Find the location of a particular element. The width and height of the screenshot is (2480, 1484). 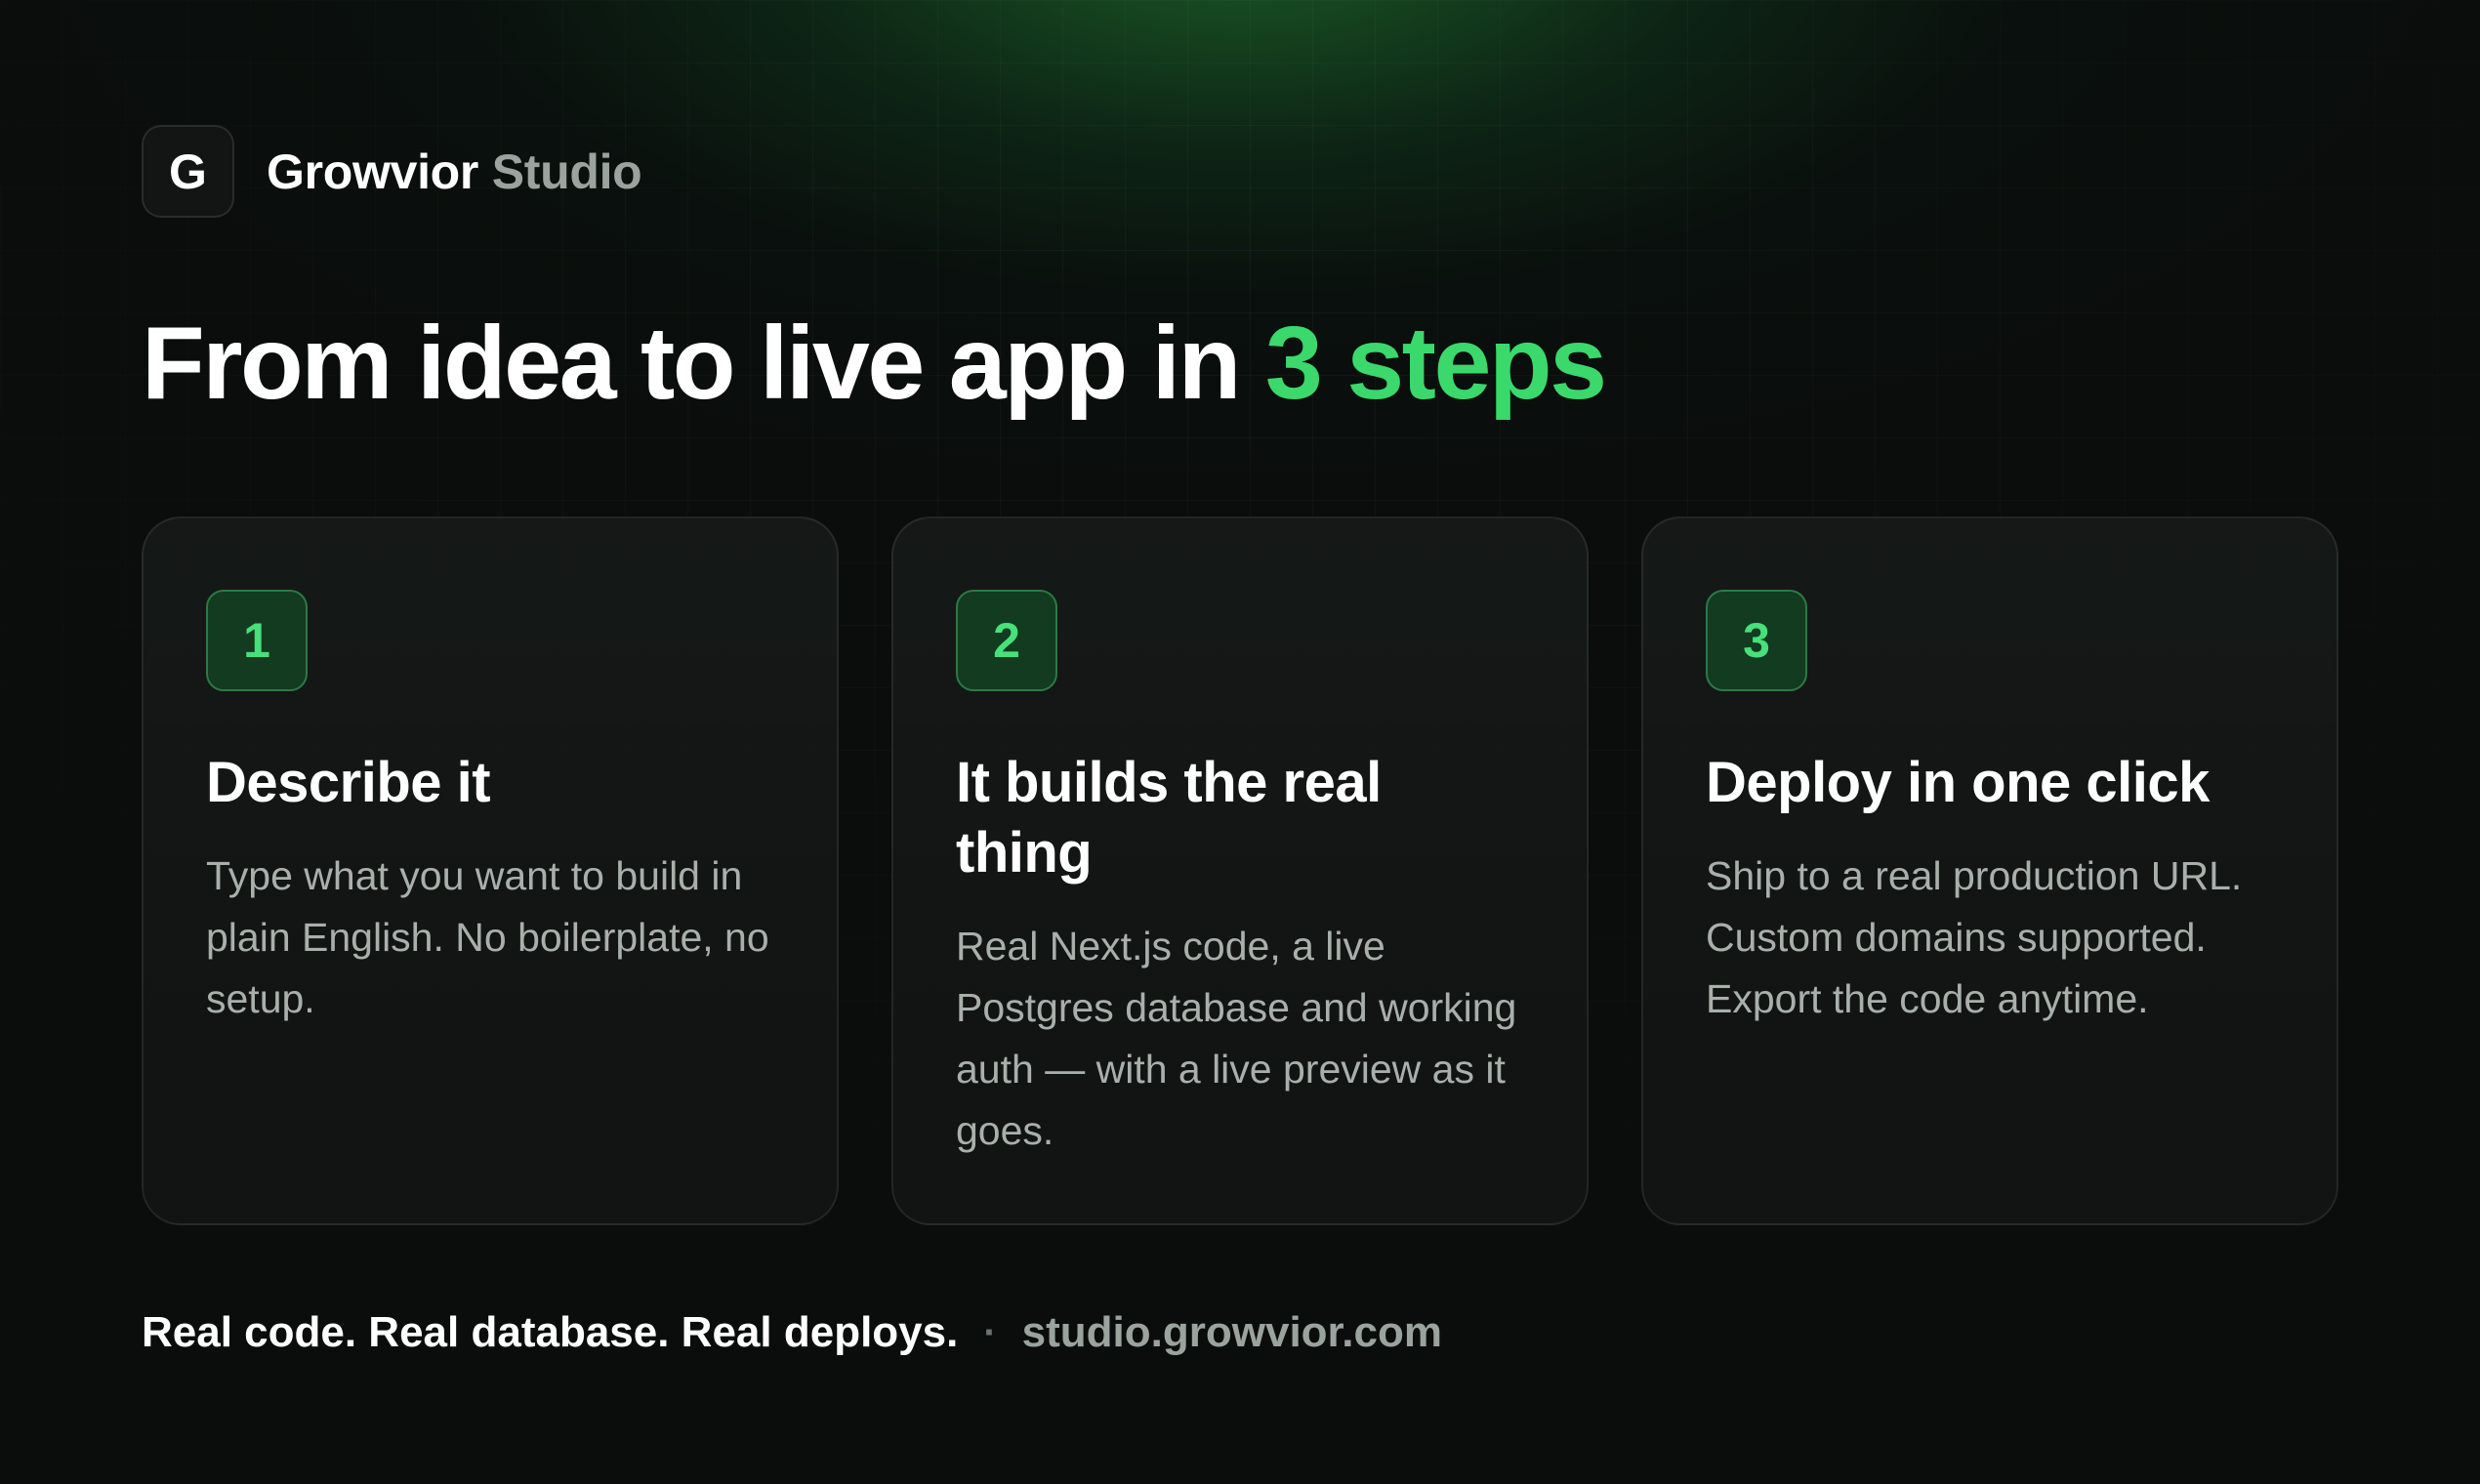

footer-url-link: studio.growvior.com is located at coordinates (1232, 1333).